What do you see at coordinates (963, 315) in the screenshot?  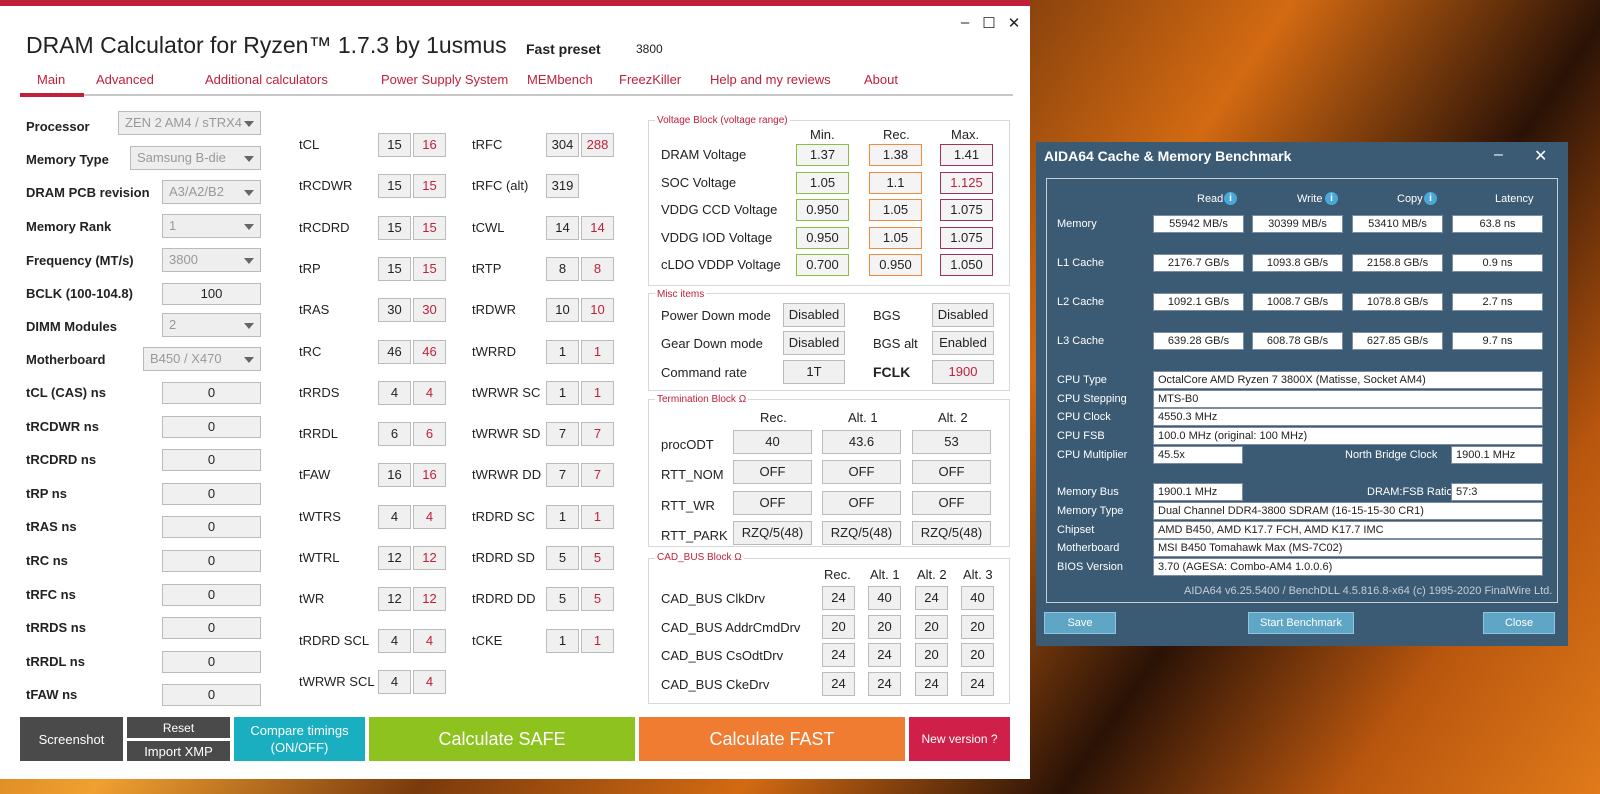 I see `bgs-value: Disabled` at bounding box center [963, 315].